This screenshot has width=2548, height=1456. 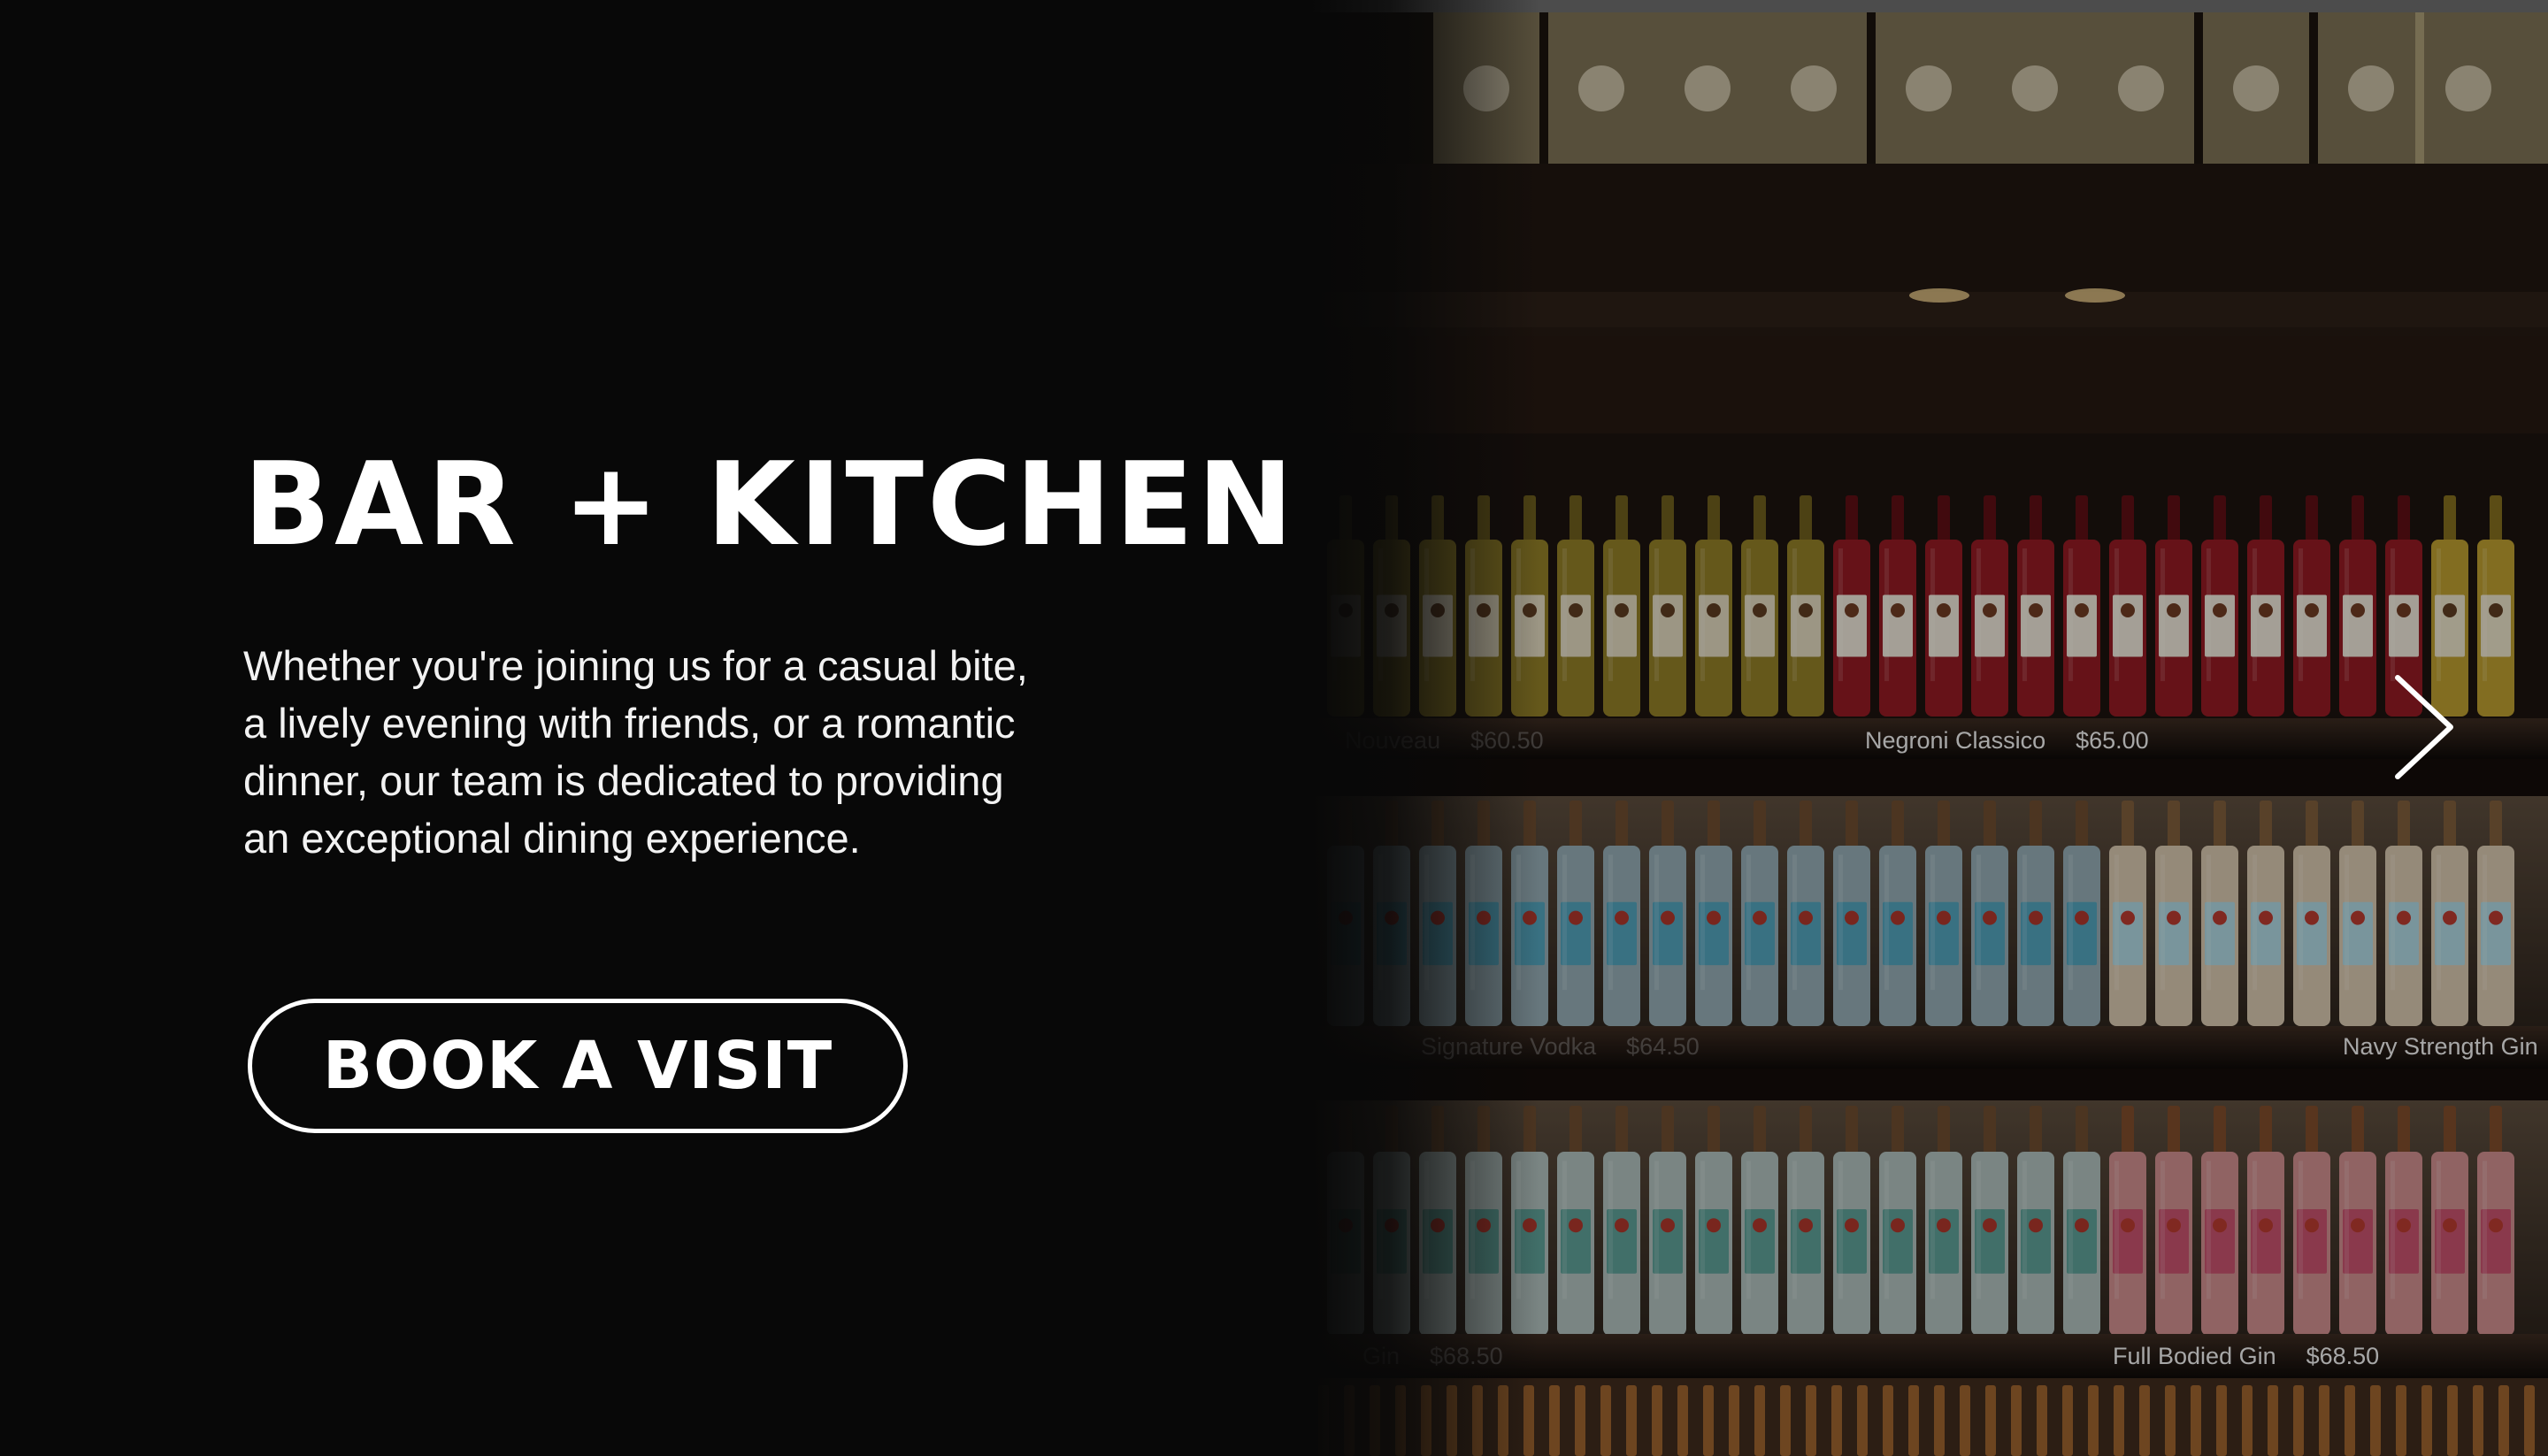 What do you see at coordinates (2535, 88) in the screenshot?
I see `gin-box` at bounding box center [2535, 88].